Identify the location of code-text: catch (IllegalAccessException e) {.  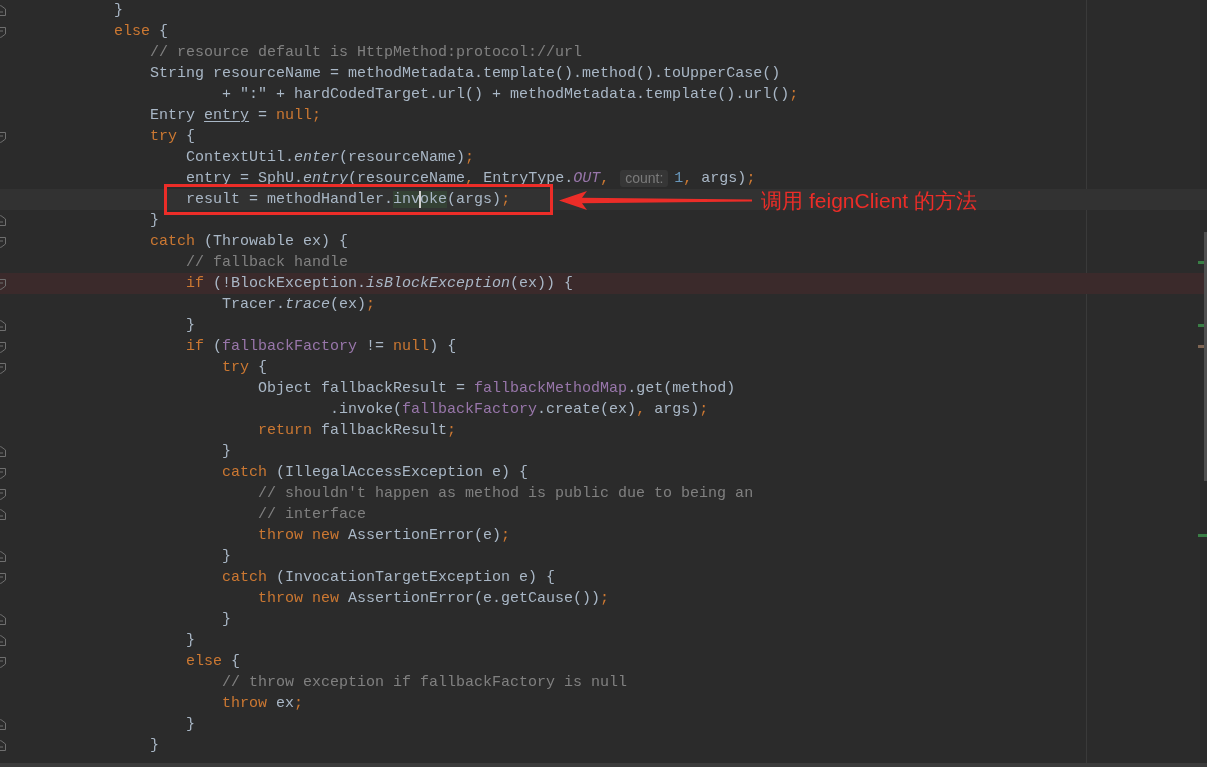
(375, 473).